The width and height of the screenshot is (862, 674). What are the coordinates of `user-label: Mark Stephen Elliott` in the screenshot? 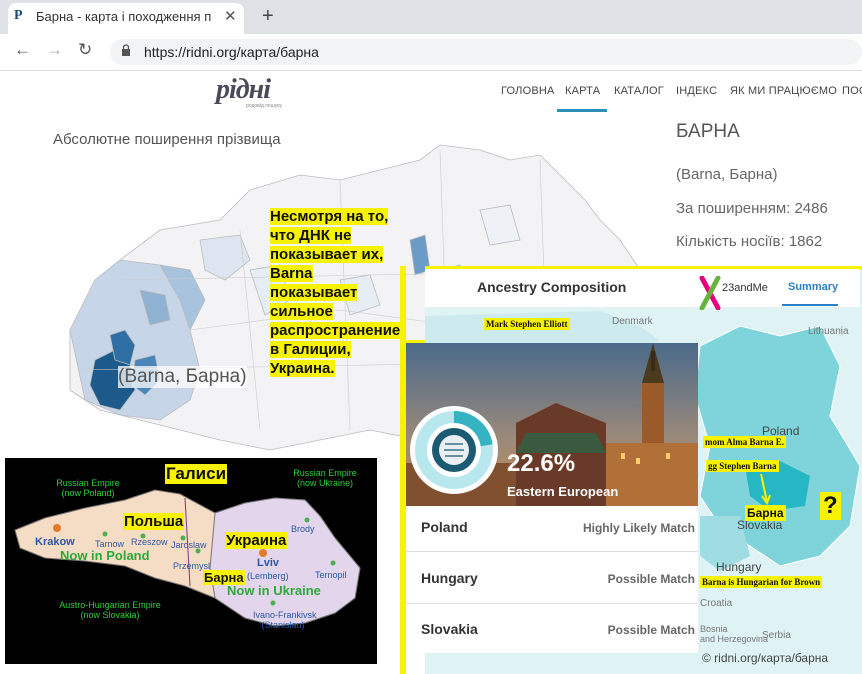 It's located at (527, 324).